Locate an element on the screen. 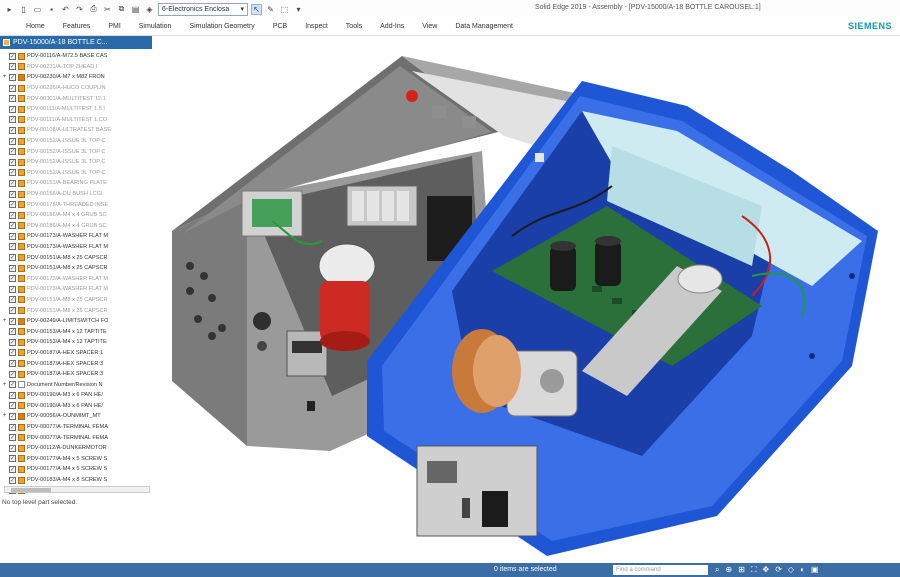 This screenshot has height=577, width=900. rotate-icon: ⟳ is located at coordinates (778, 570).